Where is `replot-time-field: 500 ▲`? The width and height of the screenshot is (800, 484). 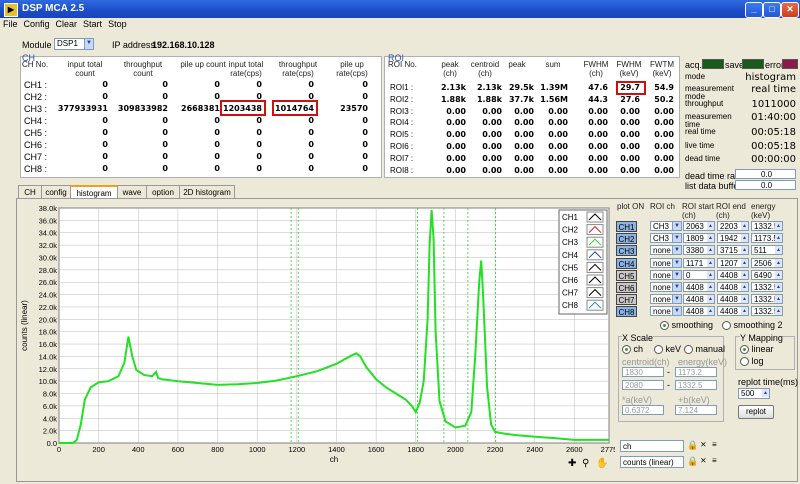 replot-time-field: 500 ▲ is located at coordinates (754, 393).